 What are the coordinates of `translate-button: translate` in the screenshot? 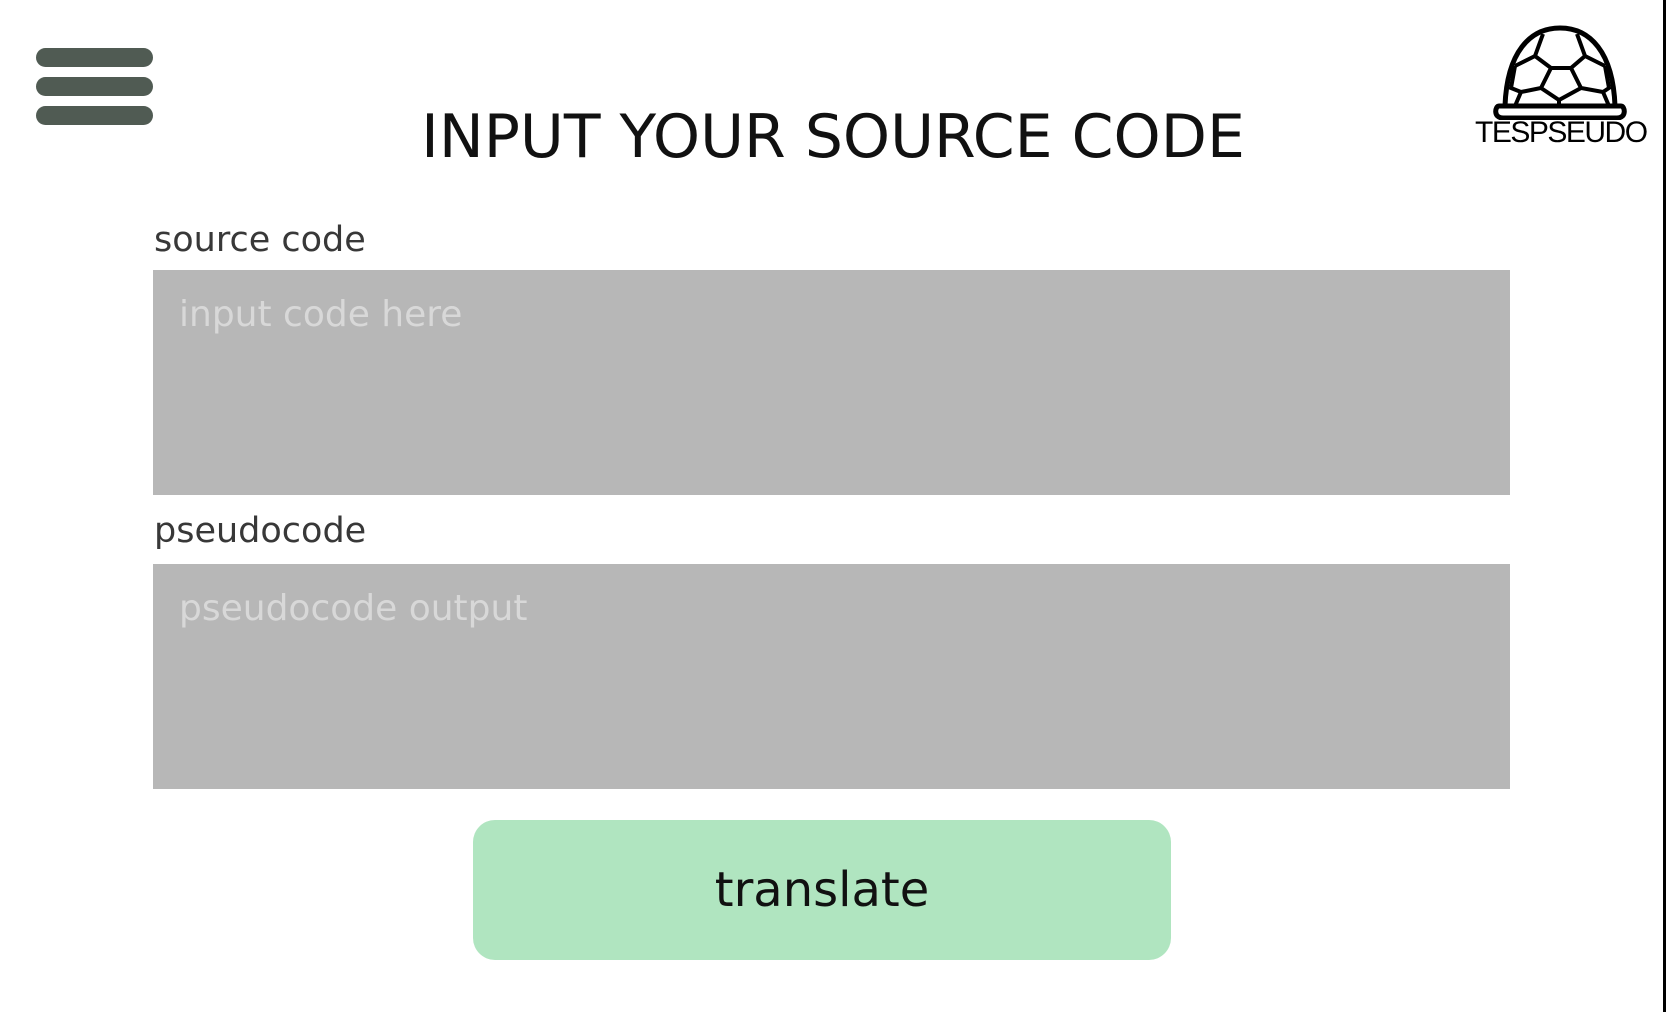 It's located at (822, 890).